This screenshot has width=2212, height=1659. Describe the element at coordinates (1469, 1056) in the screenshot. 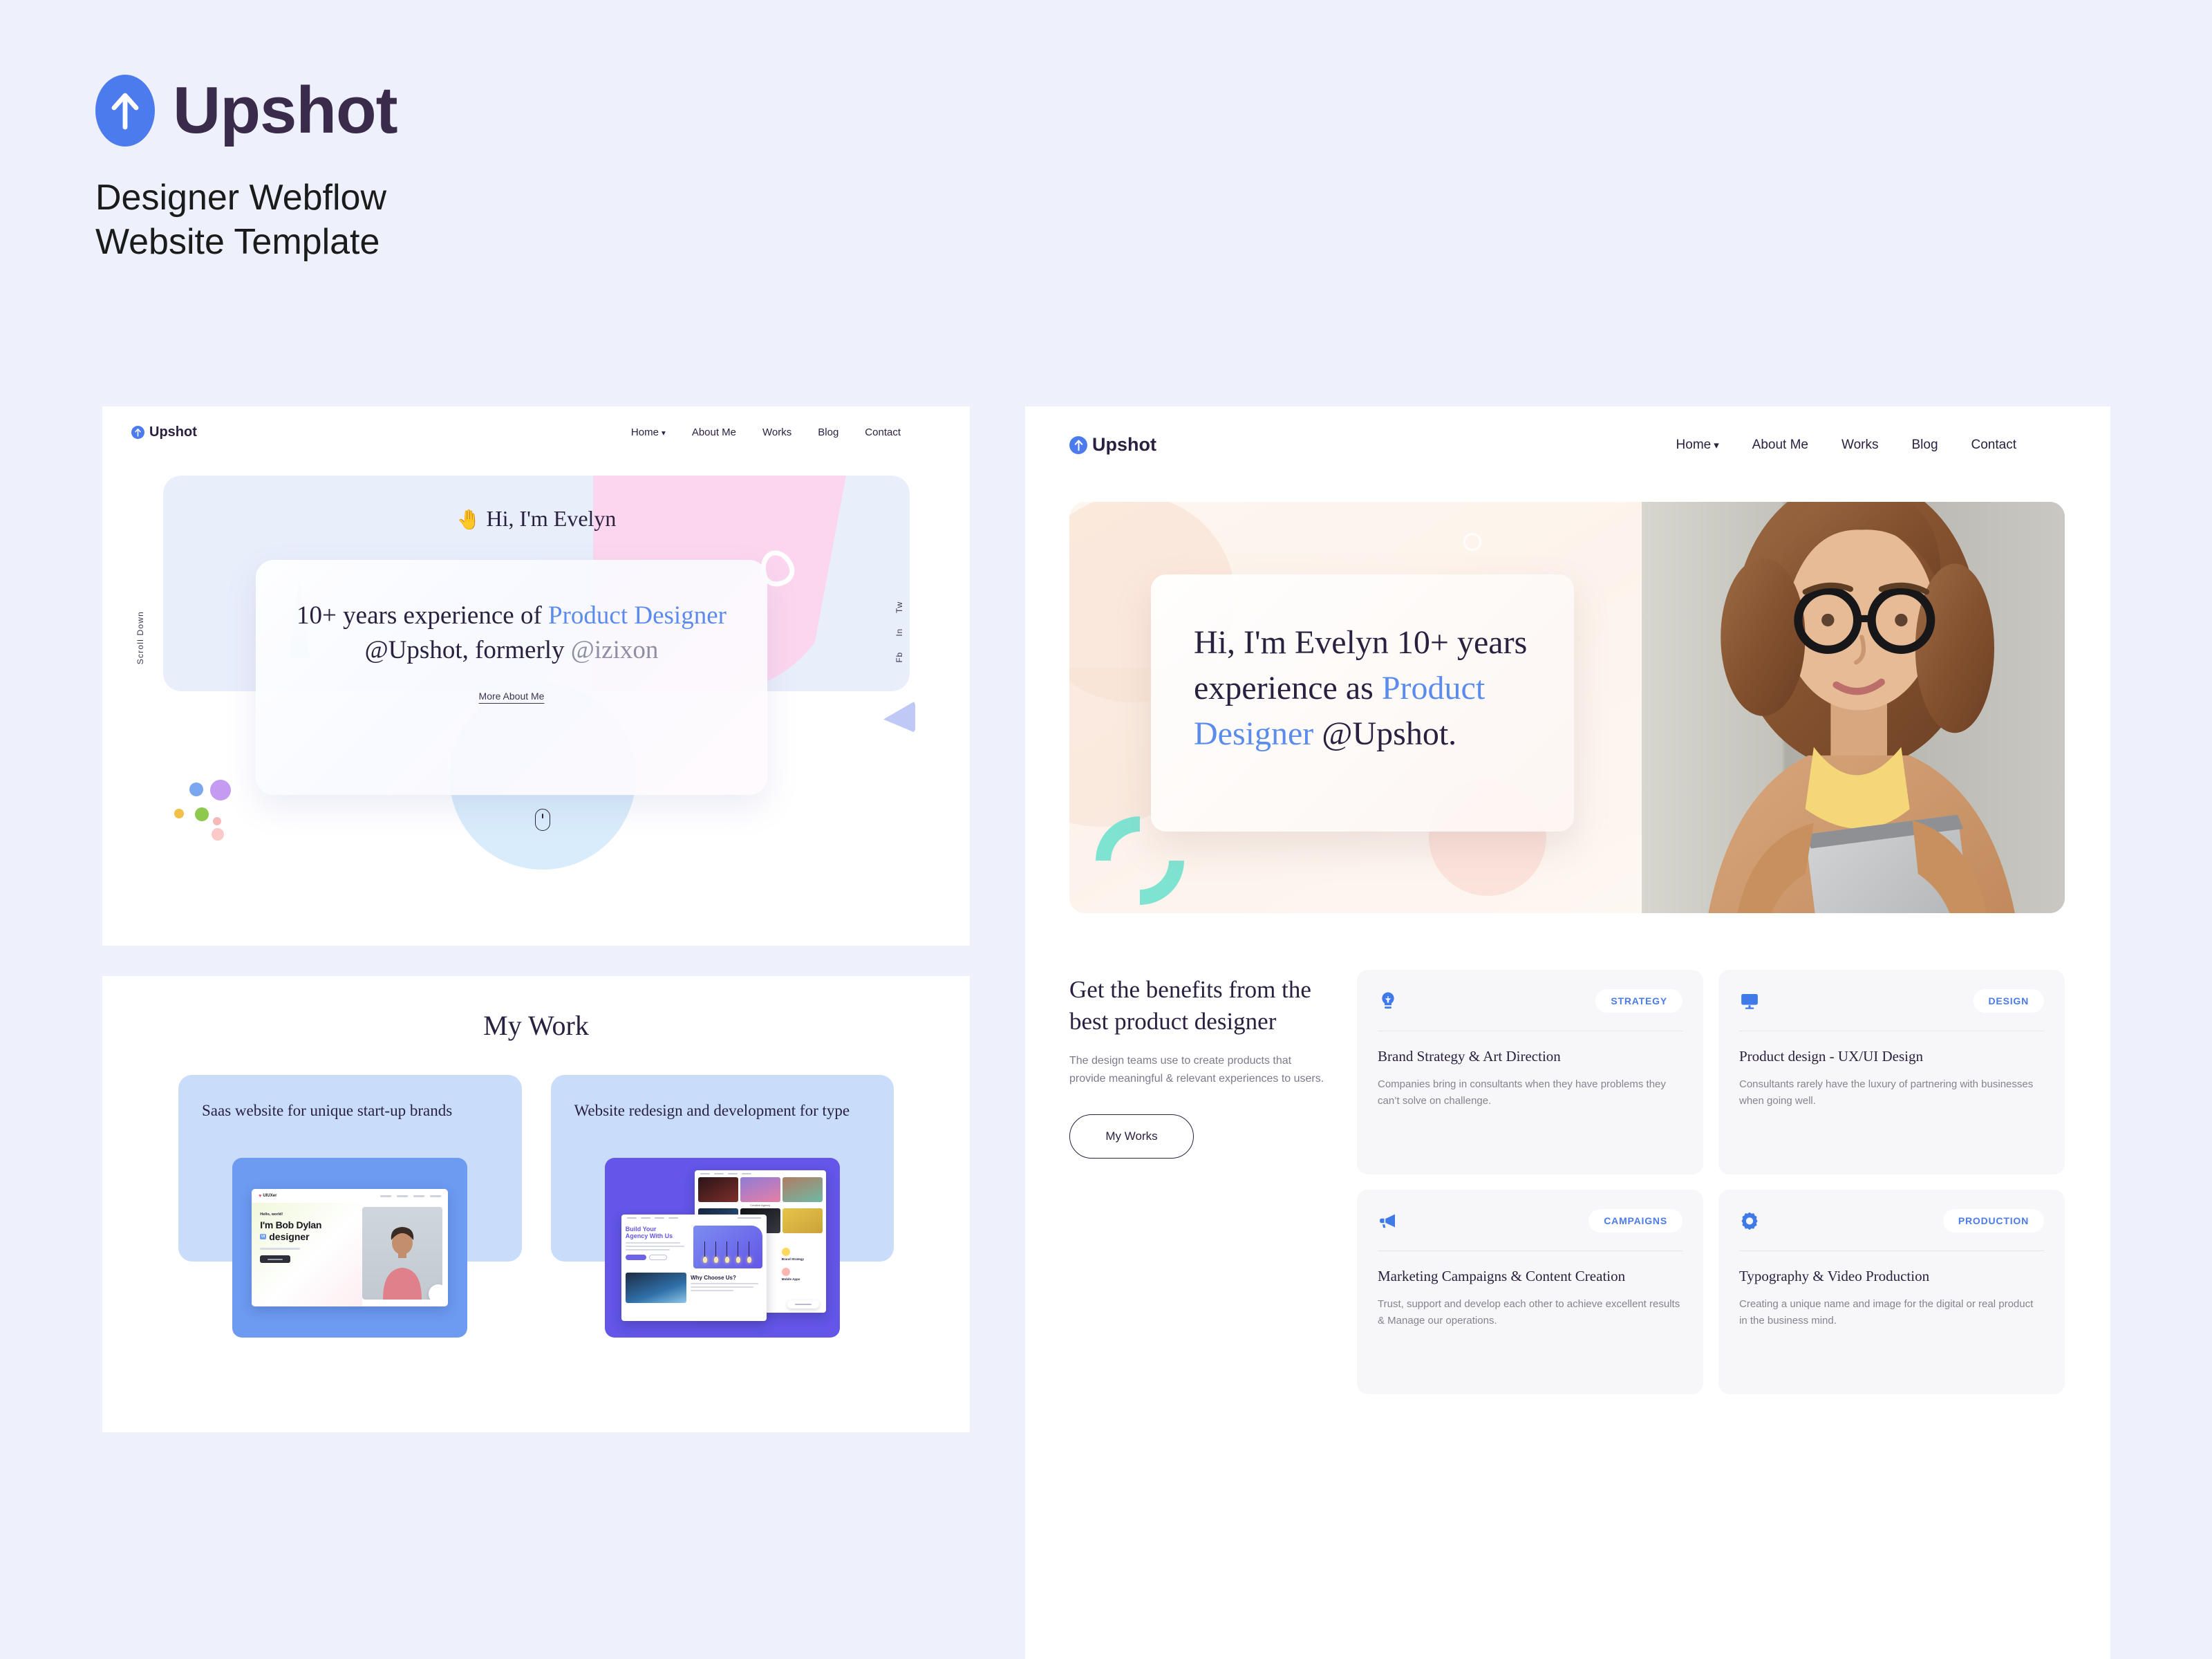

I see `benefit-heading: Brand Strategy & Art Direction` at that location.